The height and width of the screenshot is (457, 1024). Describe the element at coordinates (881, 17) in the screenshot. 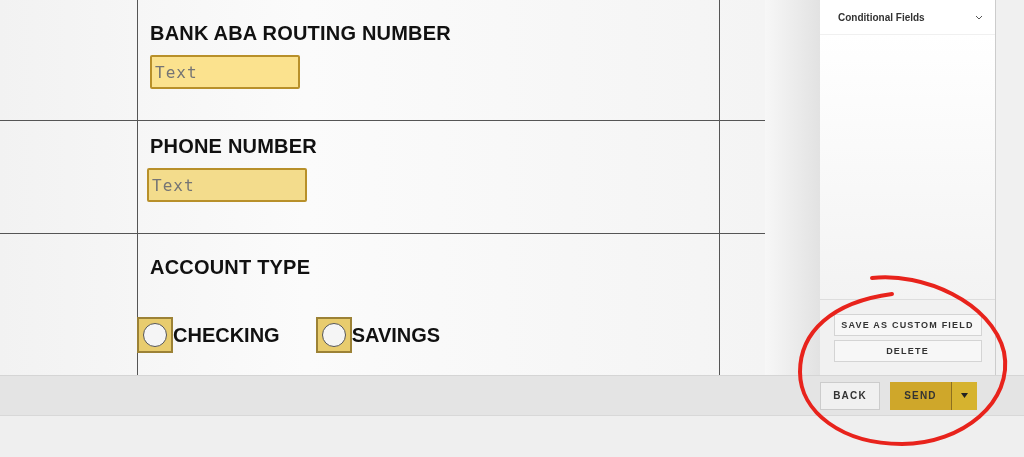

I see `panel-title: Conditional Fields` at that location.